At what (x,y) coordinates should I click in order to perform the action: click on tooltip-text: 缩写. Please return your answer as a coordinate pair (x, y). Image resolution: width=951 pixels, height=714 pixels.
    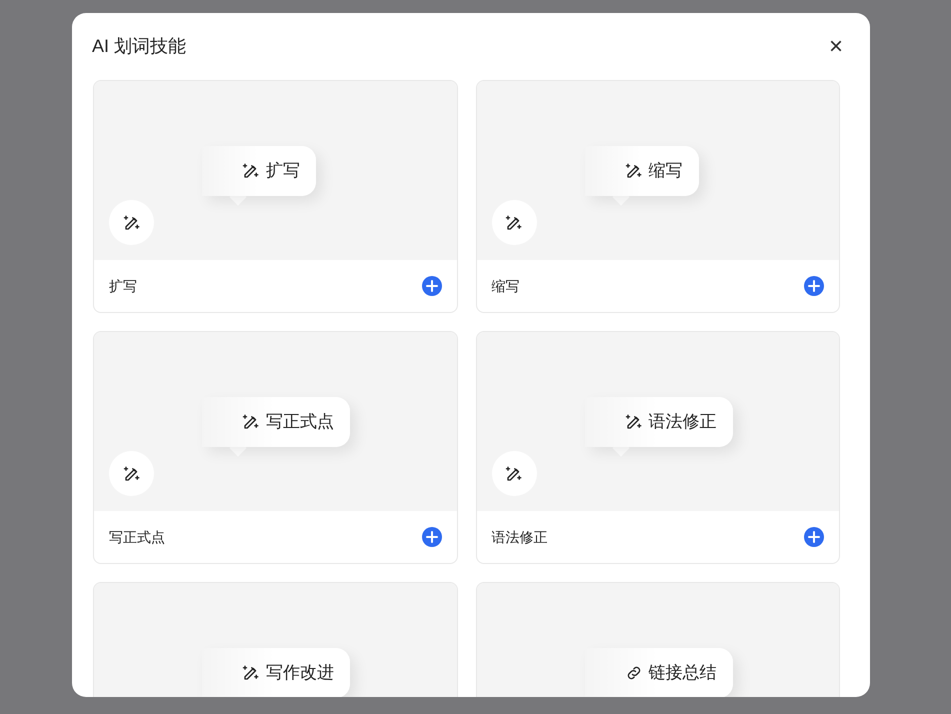
    Looking at the image, I should click on (665, 171).